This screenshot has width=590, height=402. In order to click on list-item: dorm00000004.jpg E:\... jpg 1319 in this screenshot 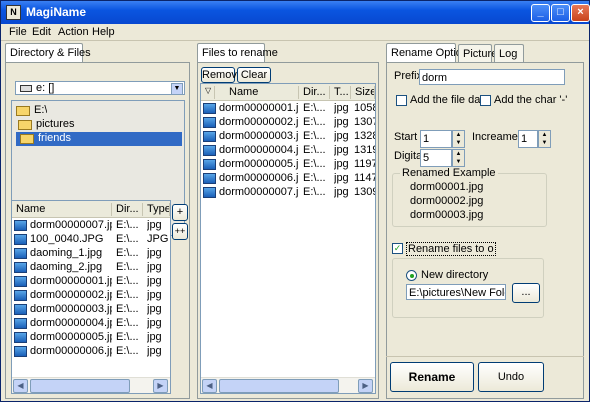, I will do `click(288, 151)`.